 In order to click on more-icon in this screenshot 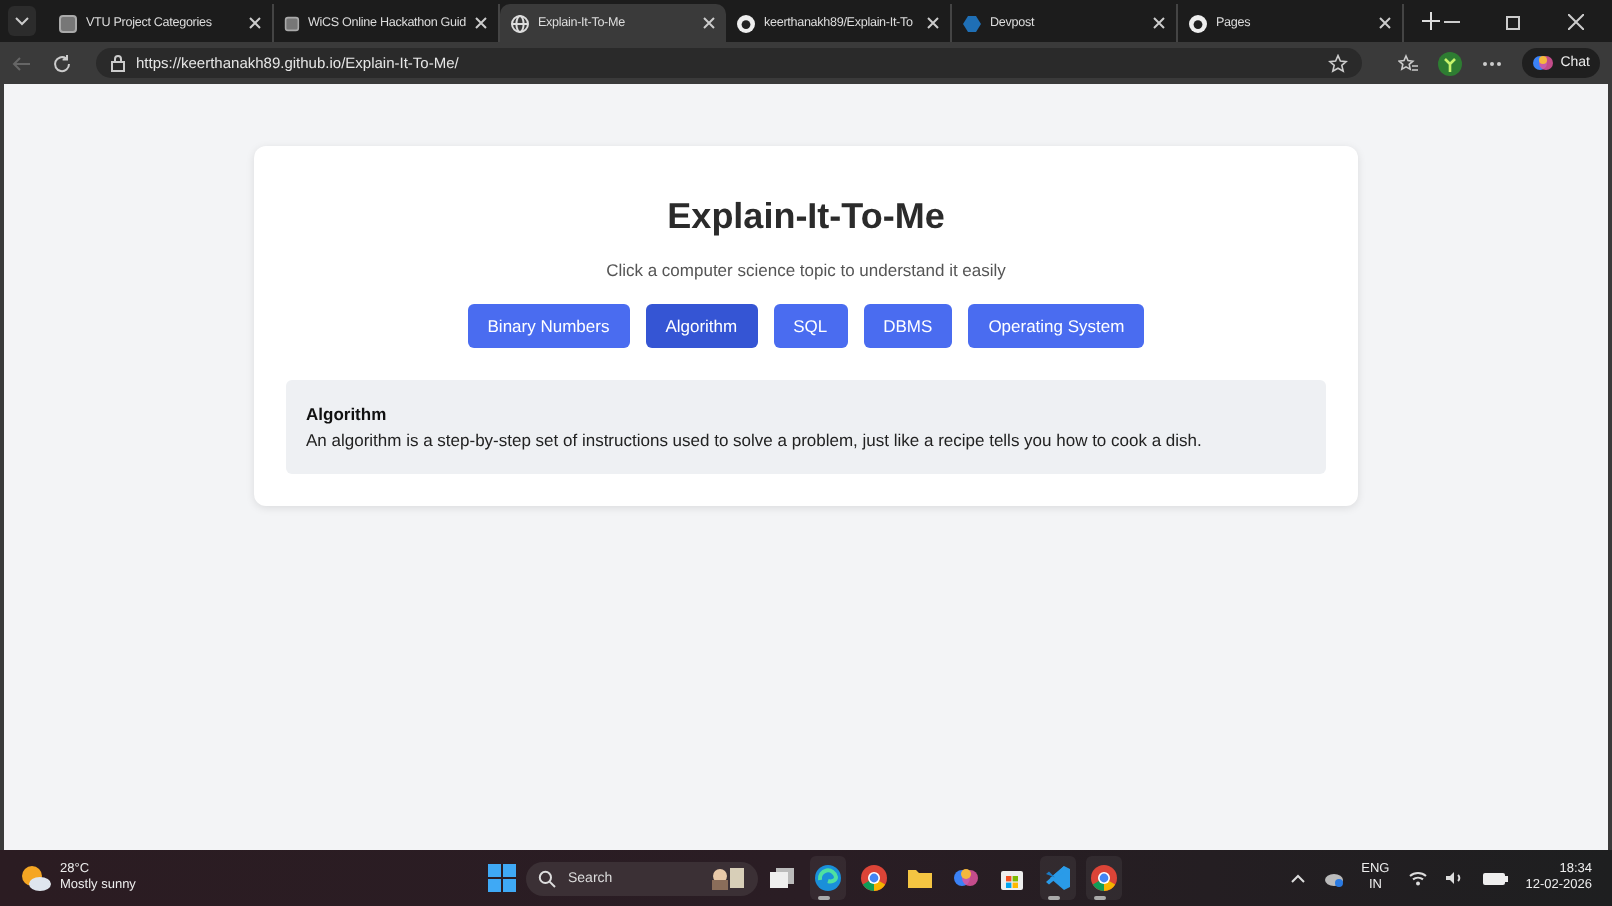, I will do `click(1492, 63)`.